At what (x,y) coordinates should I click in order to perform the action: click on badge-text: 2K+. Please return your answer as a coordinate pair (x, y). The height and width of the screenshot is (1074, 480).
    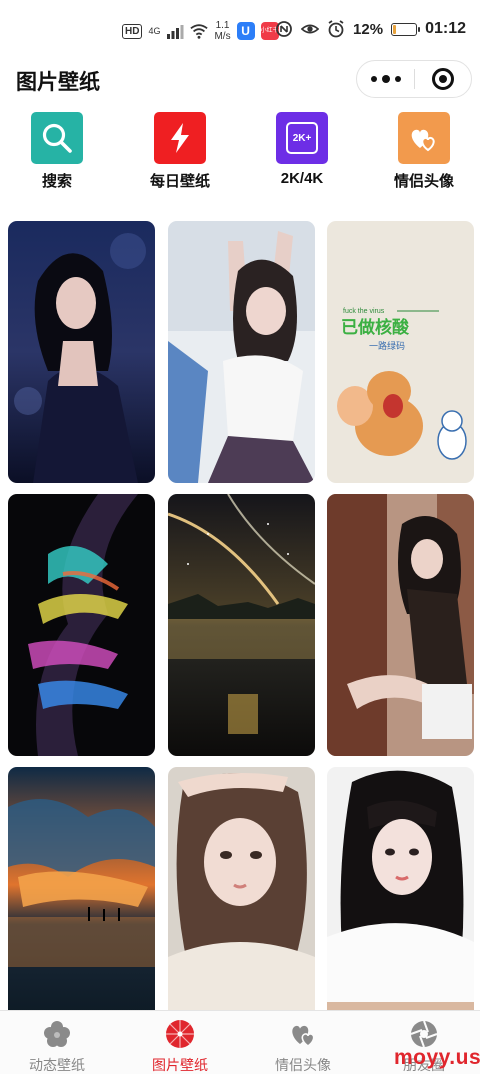
    Looking at the image, I should click on (302, 138).